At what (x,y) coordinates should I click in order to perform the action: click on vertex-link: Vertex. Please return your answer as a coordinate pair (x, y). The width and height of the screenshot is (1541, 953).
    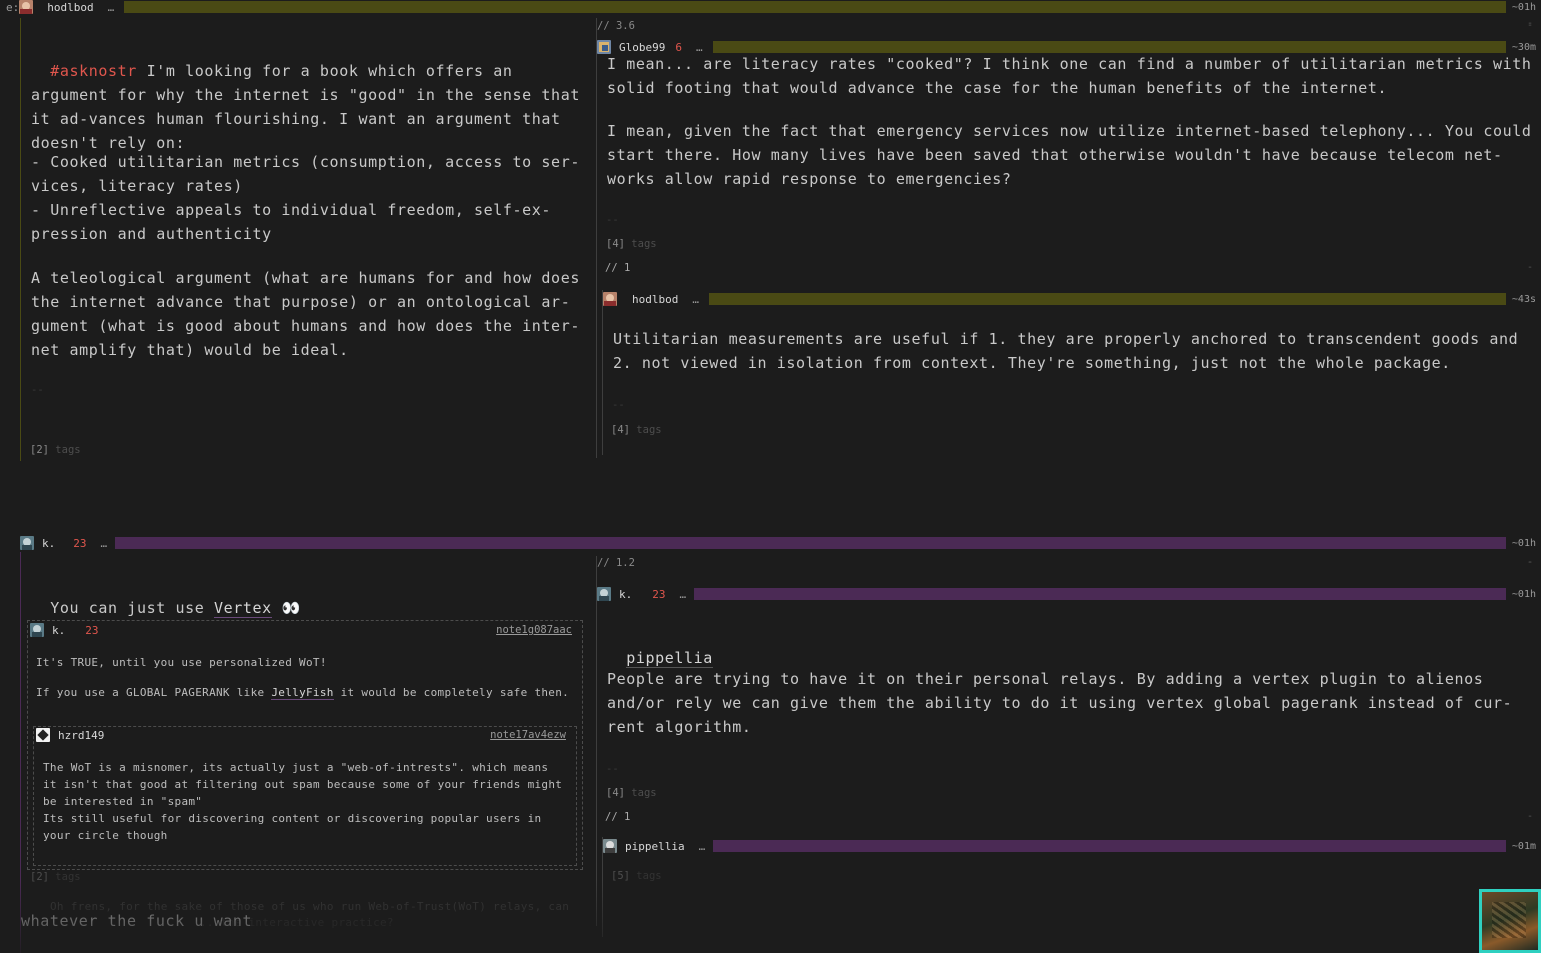
    Looking at the image, I should click on (243, 608).